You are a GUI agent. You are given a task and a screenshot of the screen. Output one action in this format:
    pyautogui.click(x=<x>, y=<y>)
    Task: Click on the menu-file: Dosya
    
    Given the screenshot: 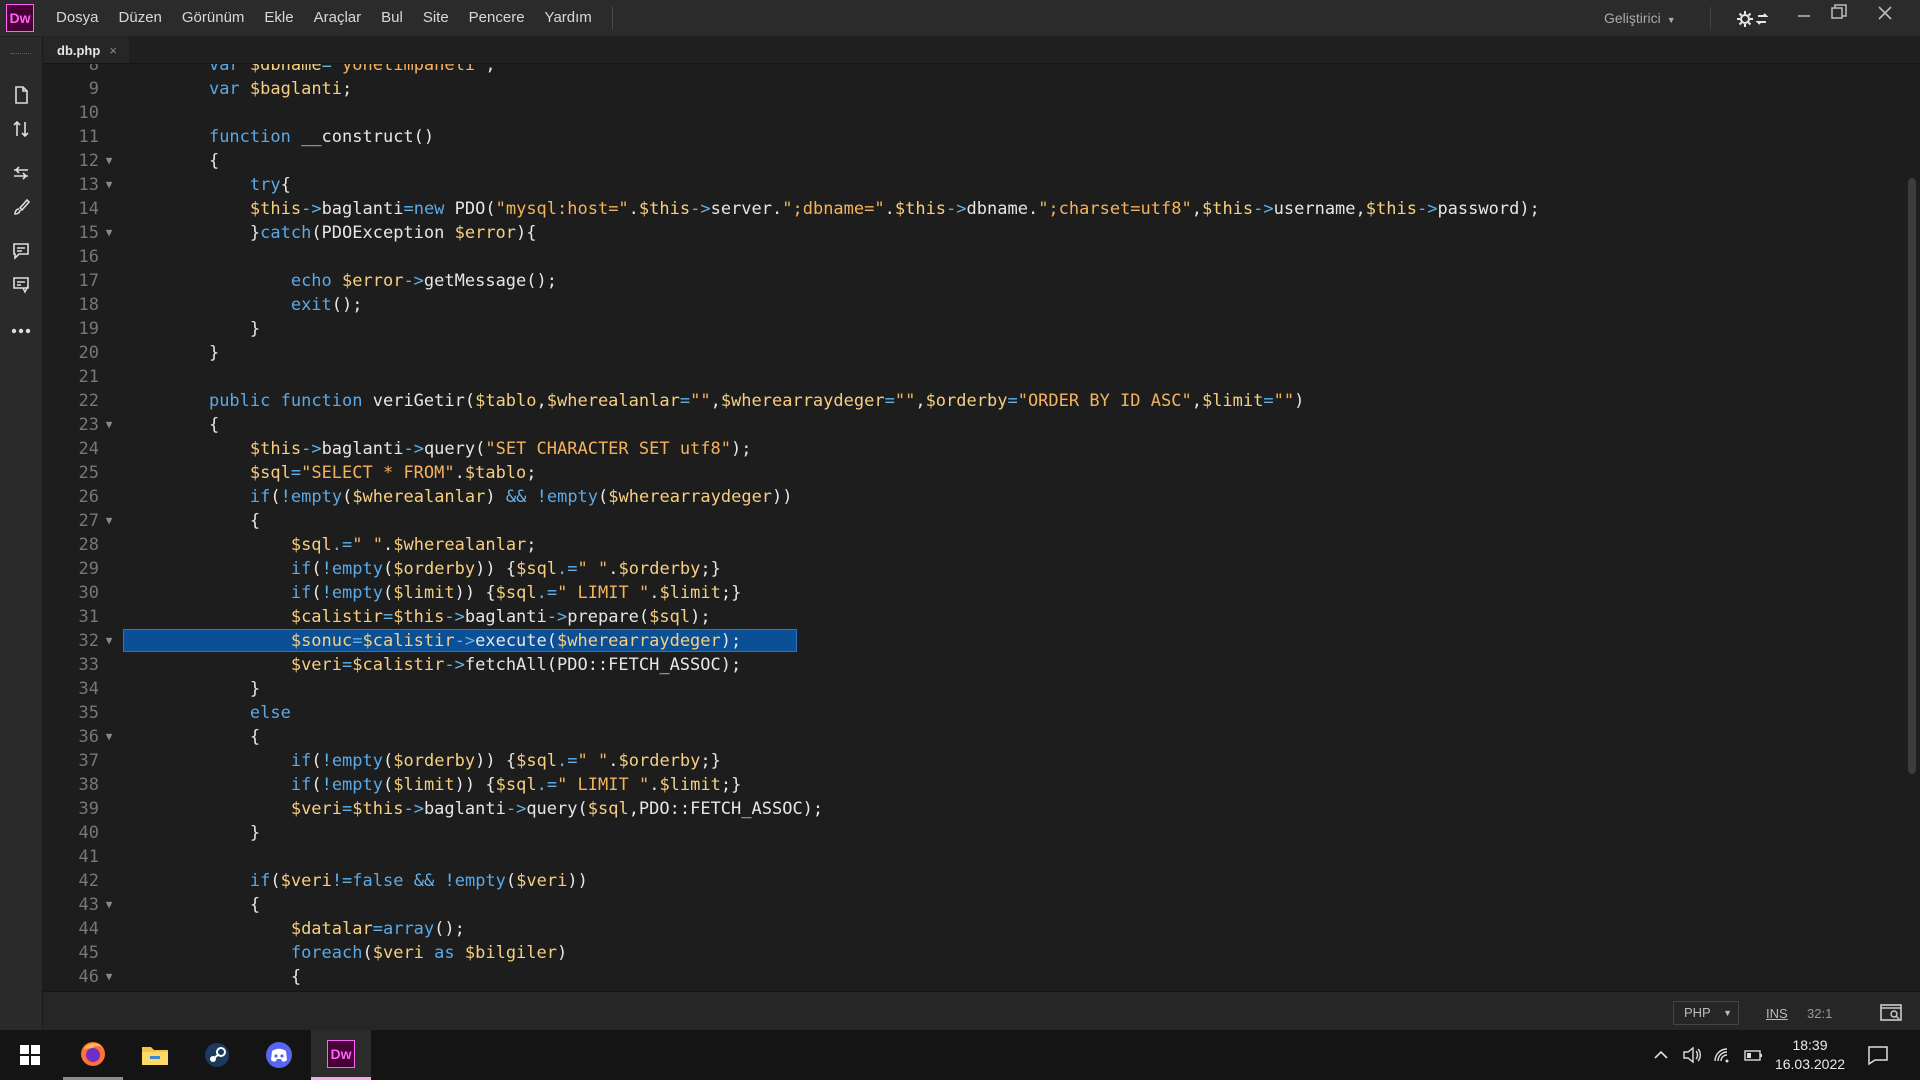 What is the action you would take?
    pyautogui.click(x=77, y=18)
    